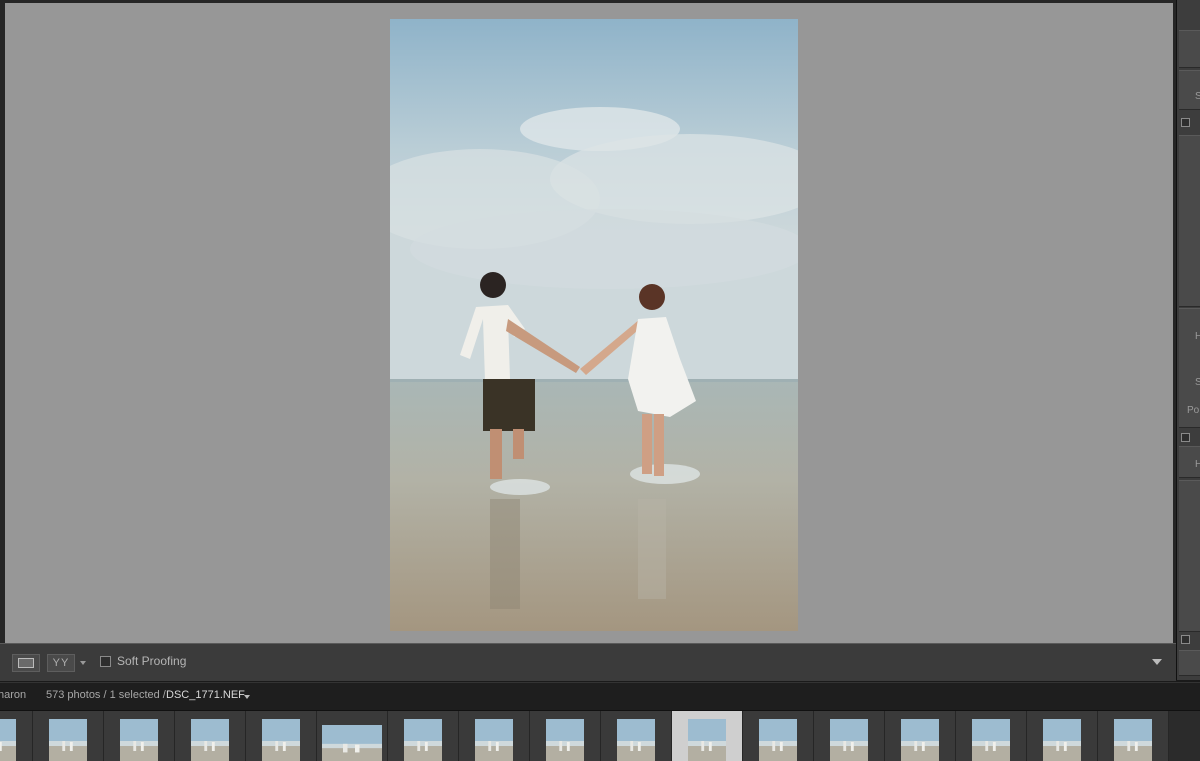  What do you see at coordinates (1197, 382) in the screenshot?
I see `panel-fragment-s2: S` at bounding box center [1197, 382].